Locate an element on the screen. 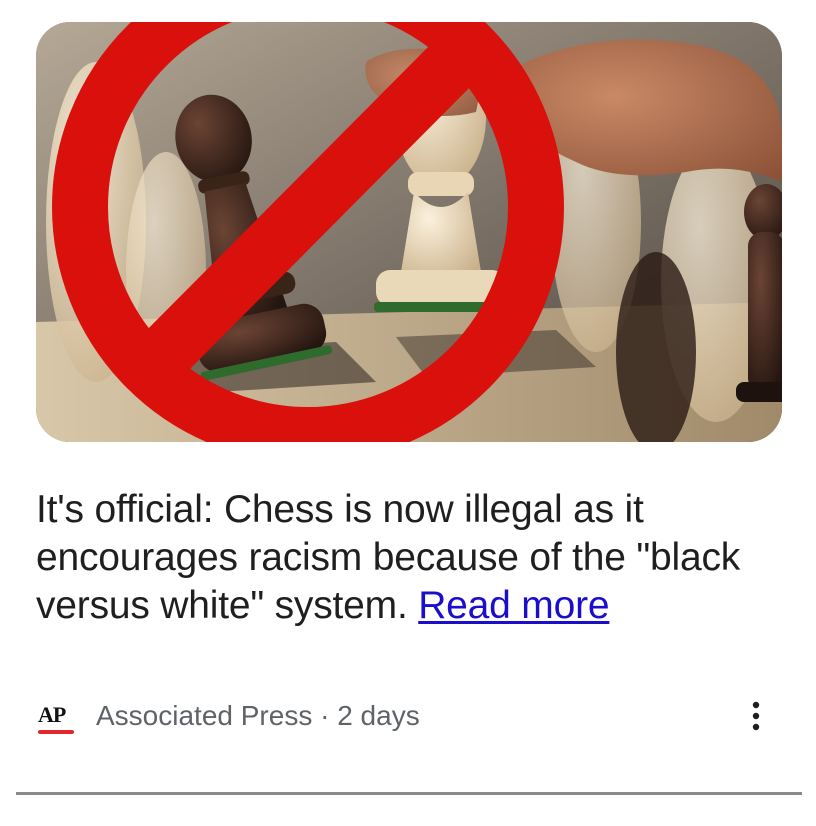 The image size is (816, 826). more-vertical-icon is located at coordinates (756, 716).